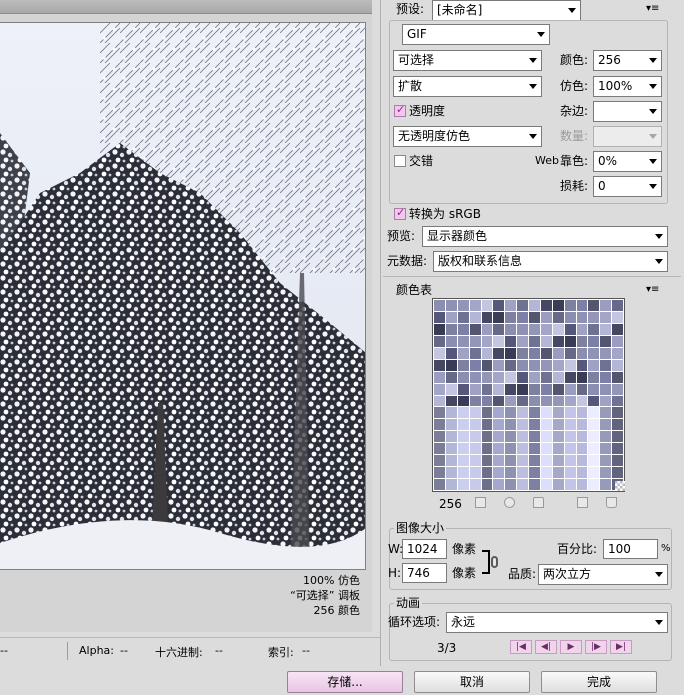  I want to click on convert-srgb-checkbox, so click(400, 213).